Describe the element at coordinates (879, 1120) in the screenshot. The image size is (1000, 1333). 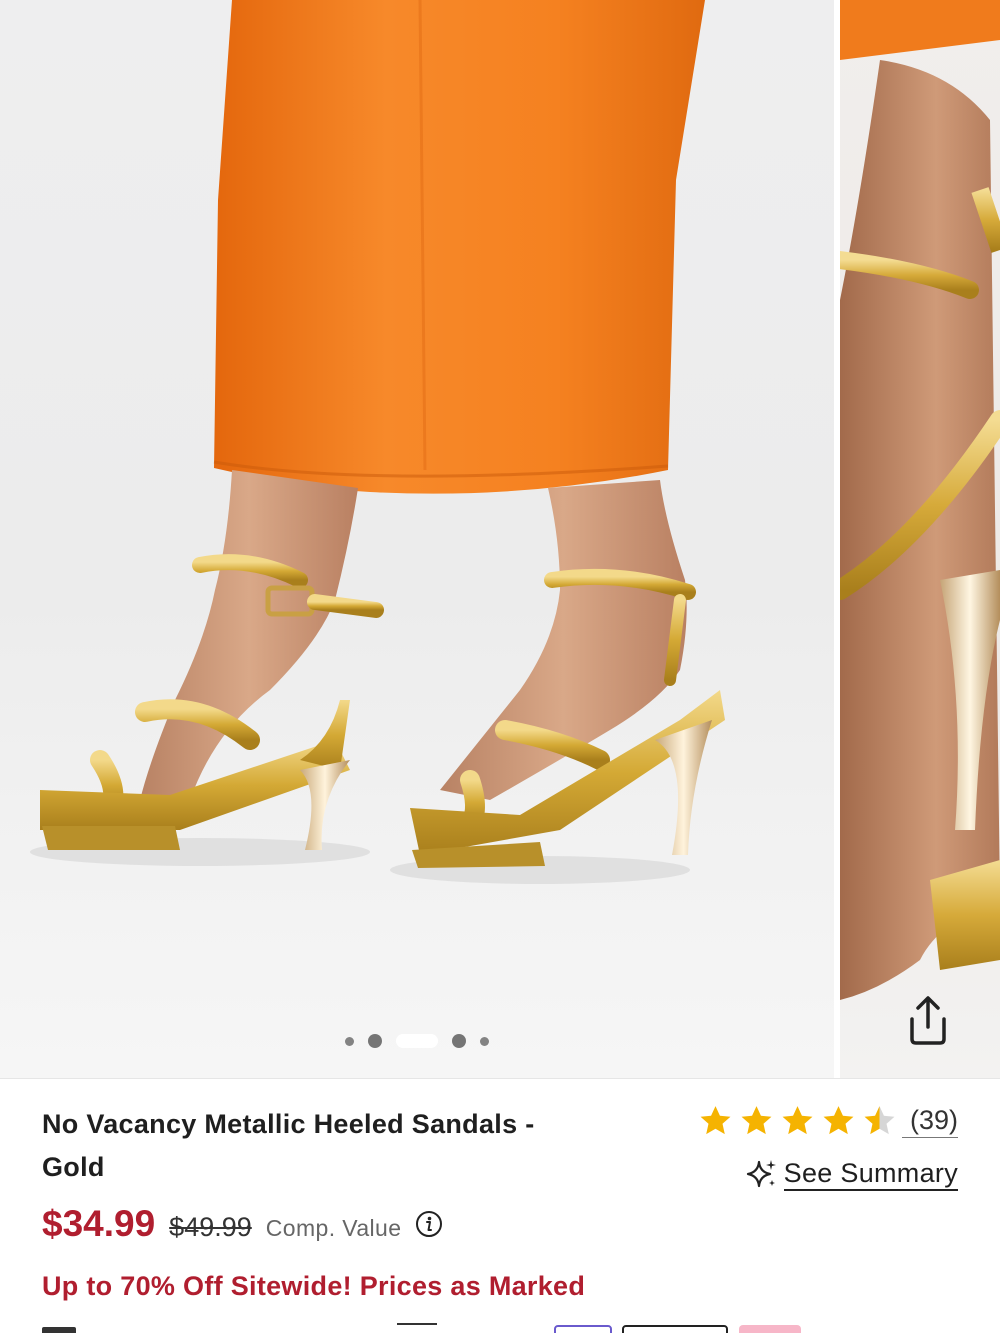
I see `star-half-icon` at that location.